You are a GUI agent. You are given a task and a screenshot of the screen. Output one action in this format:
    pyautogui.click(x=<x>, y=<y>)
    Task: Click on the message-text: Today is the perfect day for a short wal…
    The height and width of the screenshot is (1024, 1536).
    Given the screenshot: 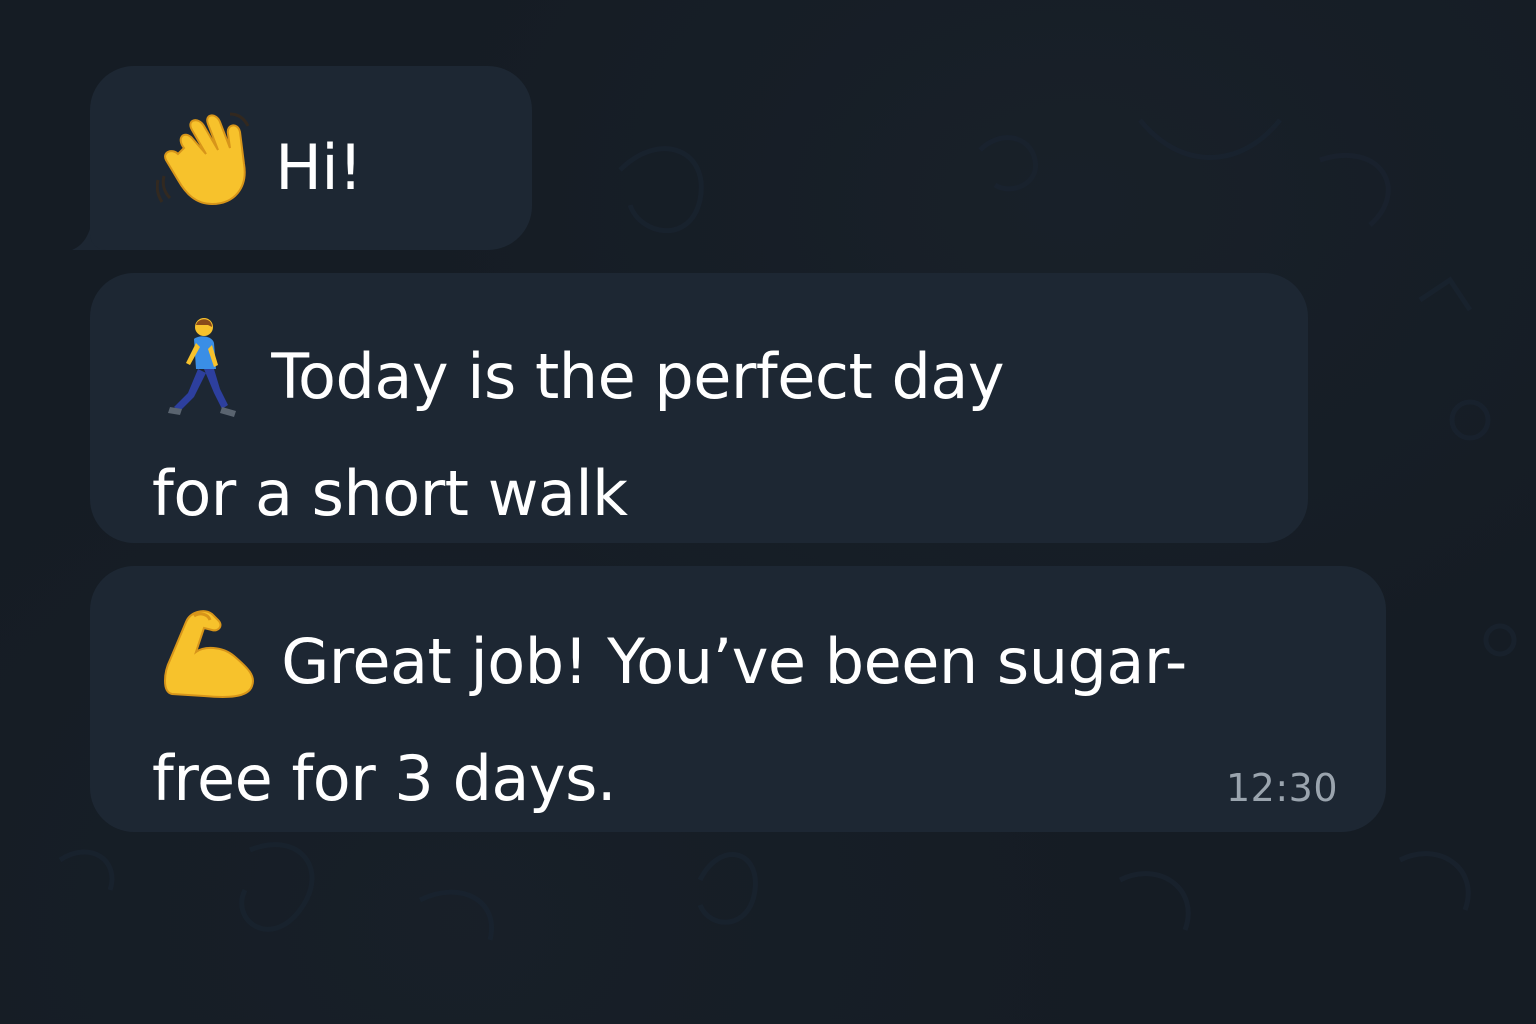 What is the action you would take?
    pyautogui.click(x=578, y=430)
    